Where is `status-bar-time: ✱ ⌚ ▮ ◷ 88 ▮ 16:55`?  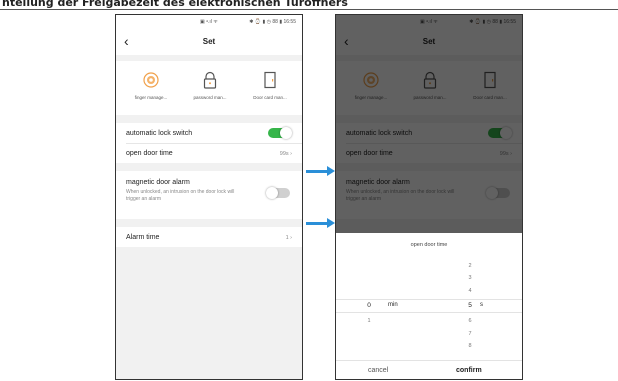
status-bar-time: ✱ ⌚ ▮ ◷ 88 ▮ 16:55 is located at coordinates (272, 22).